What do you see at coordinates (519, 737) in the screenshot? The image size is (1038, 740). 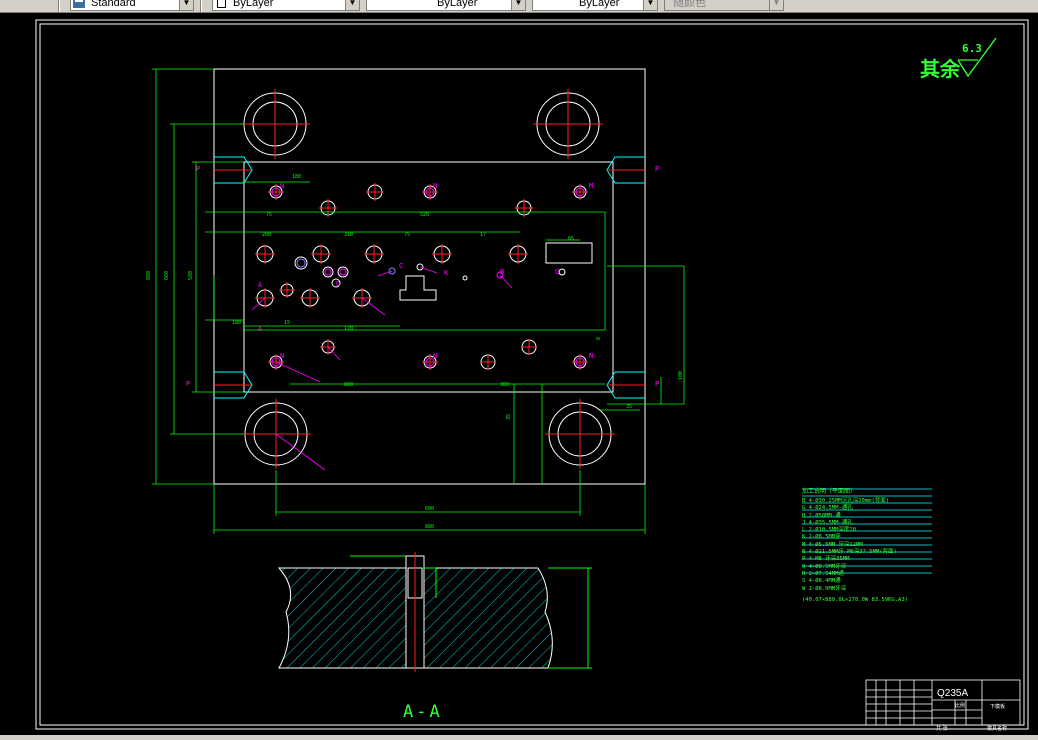 I see `status-strip` at bounding box center [519, 737].